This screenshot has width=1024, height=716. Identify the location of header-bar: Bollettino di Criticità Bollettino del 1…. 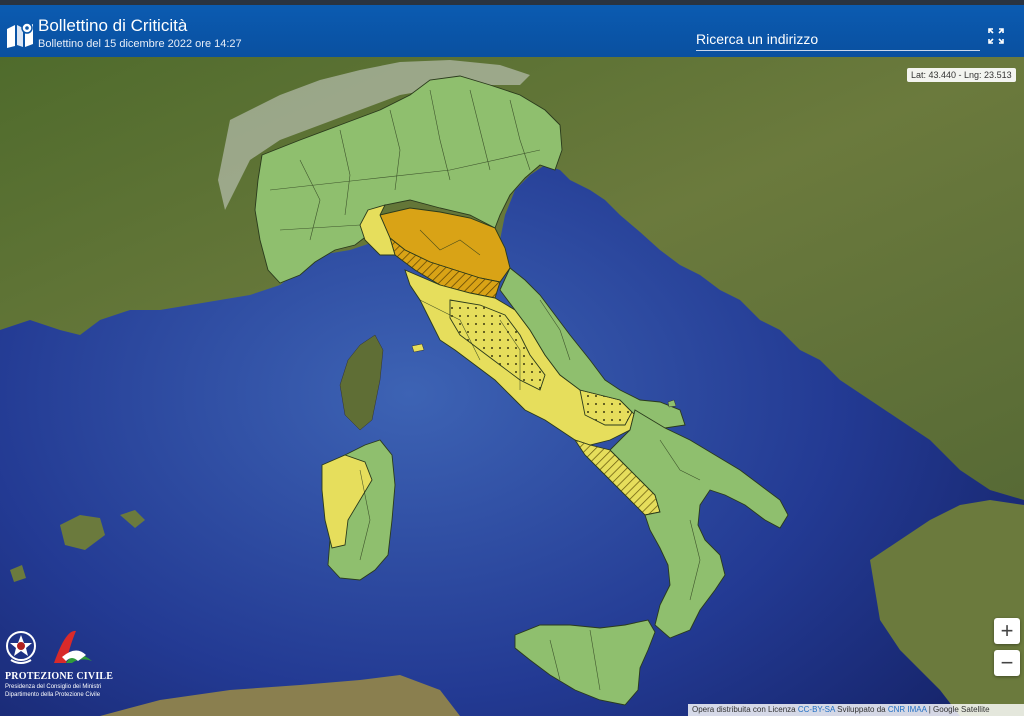
(512, 28).